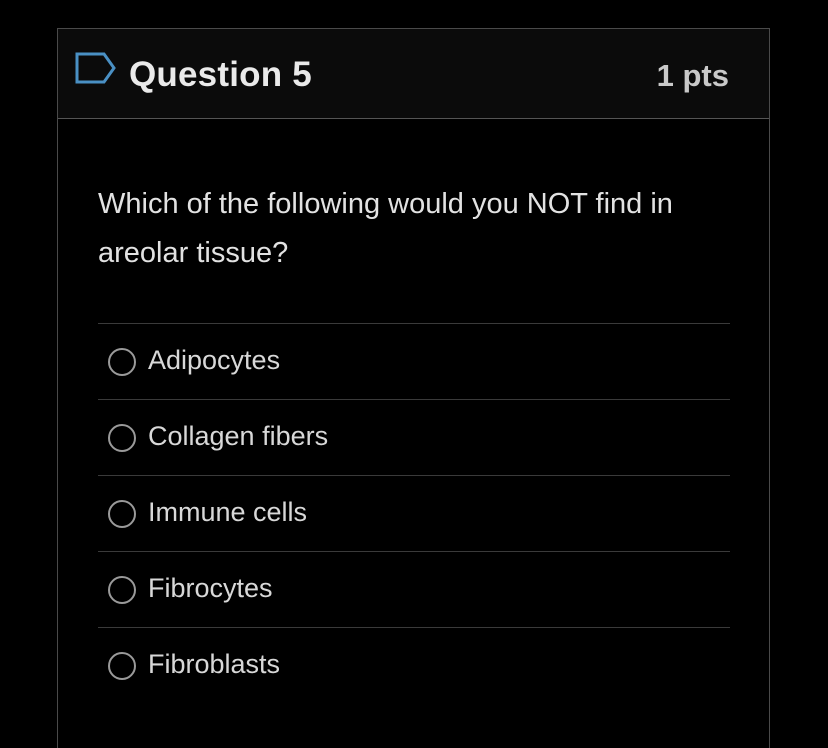 This screenshot has width=828, height=748. Describe the element at coordinates (210, 588) in the screenshot. I see `answer-label: Fibrocytes` at that location.